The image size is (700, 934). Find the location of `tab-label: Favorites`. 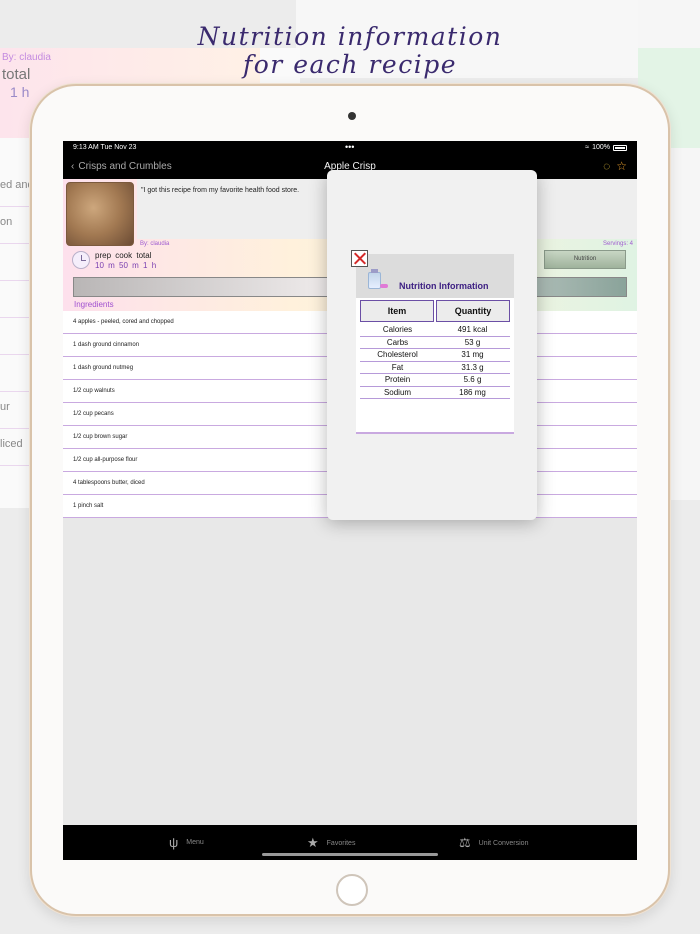

tab-label: Favorites is located at coordinates (341, 843).